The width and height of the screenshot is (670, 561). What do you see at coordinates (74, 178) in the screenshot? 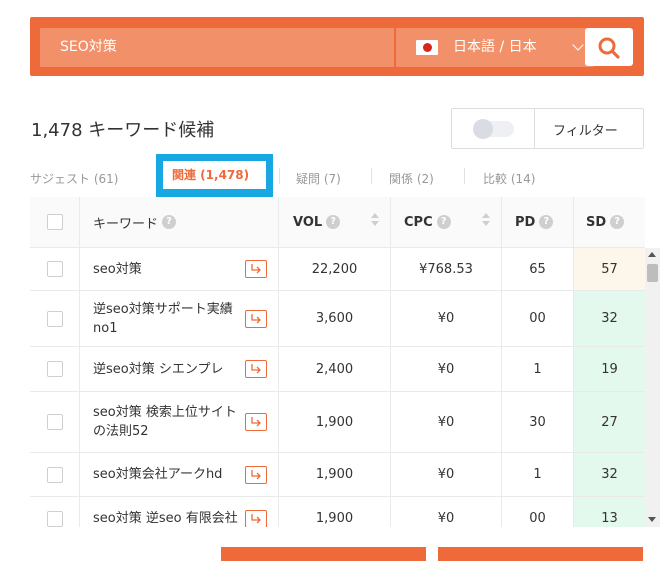
I see `tab-suggest: サジェスト (61)` at bounding box center [74, 178].